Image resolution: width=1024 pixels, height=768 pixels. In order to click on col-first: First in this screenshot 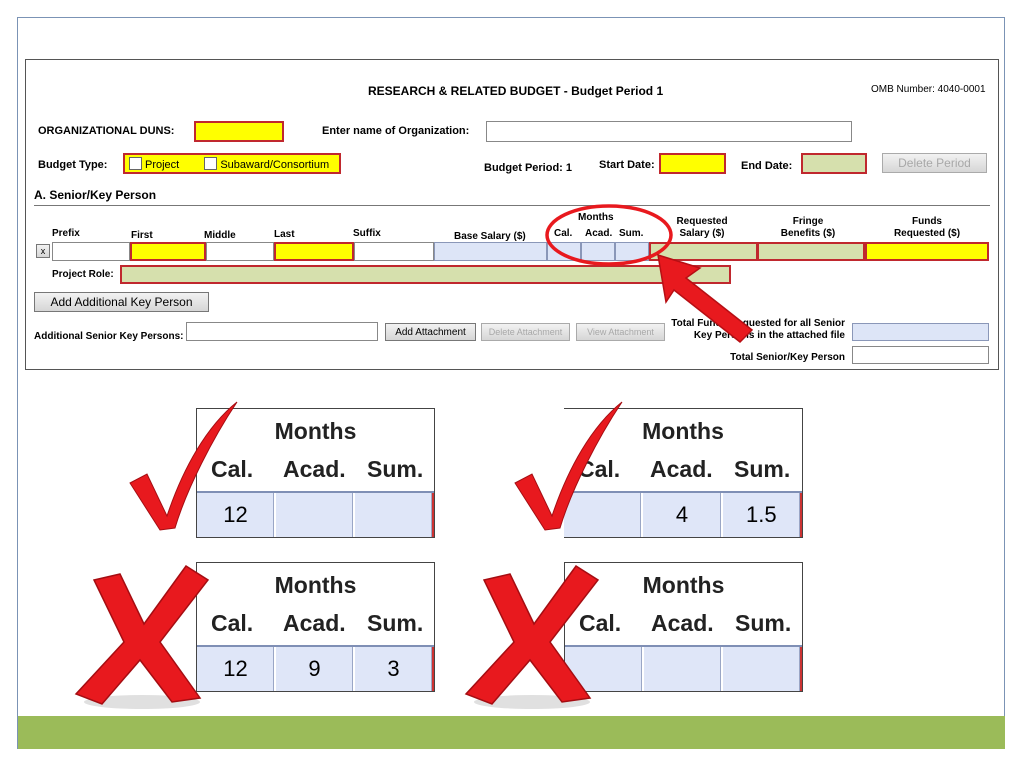, I will do `click(142, 235)`.